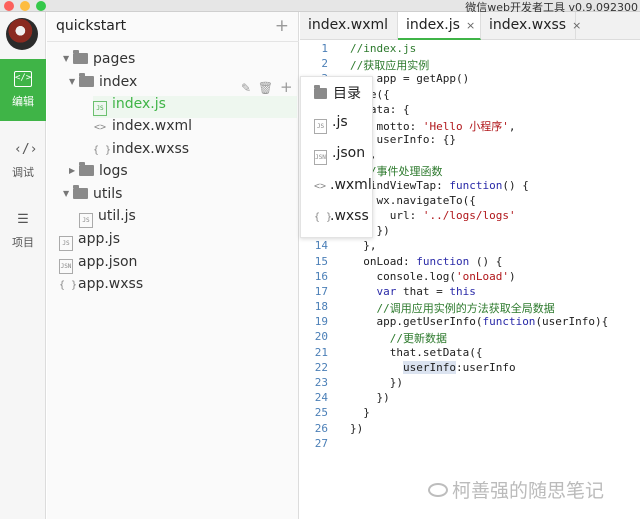 The image size is (640, 519). I want to click on tree-node-label: app.wxss, so click(111, 284).